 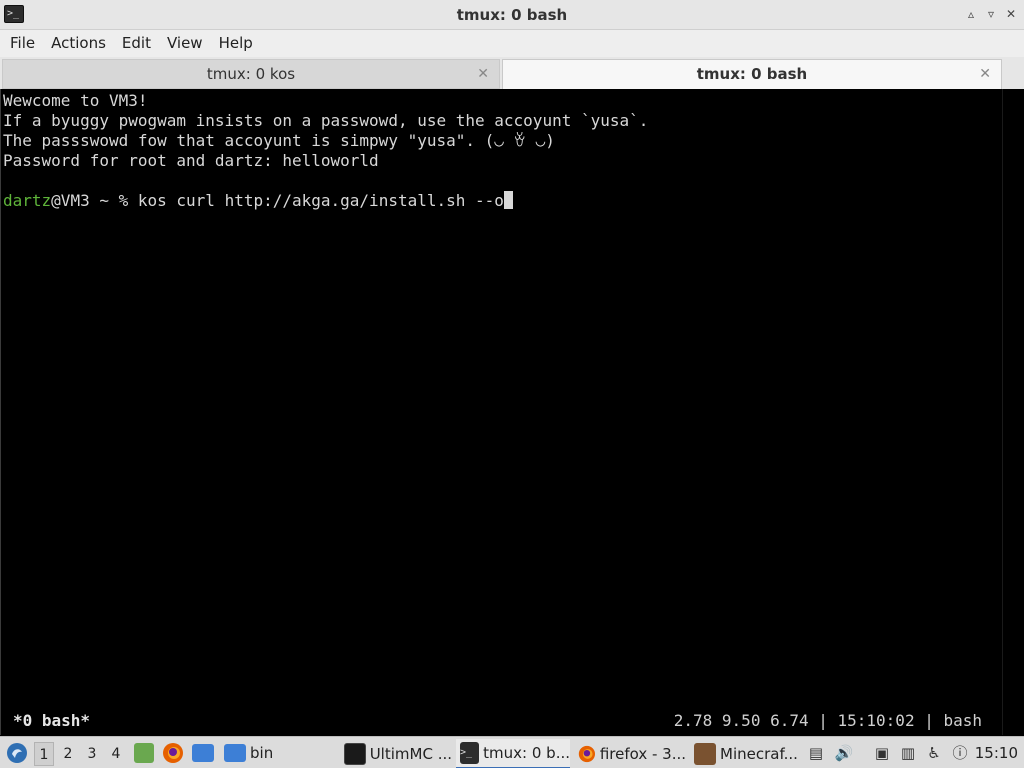 What do you see at coordinates (470, 753) in the screenshot?
I see `terminal-icon: >_` at bounding box center [470, 753].